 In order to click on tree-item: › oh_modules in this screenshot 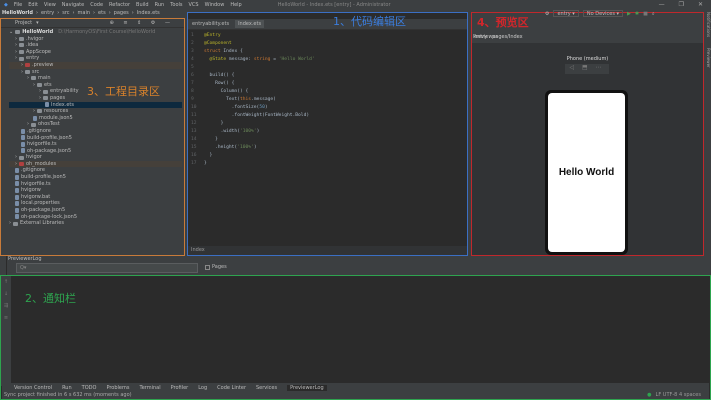, I will do `click(95, 164)`.